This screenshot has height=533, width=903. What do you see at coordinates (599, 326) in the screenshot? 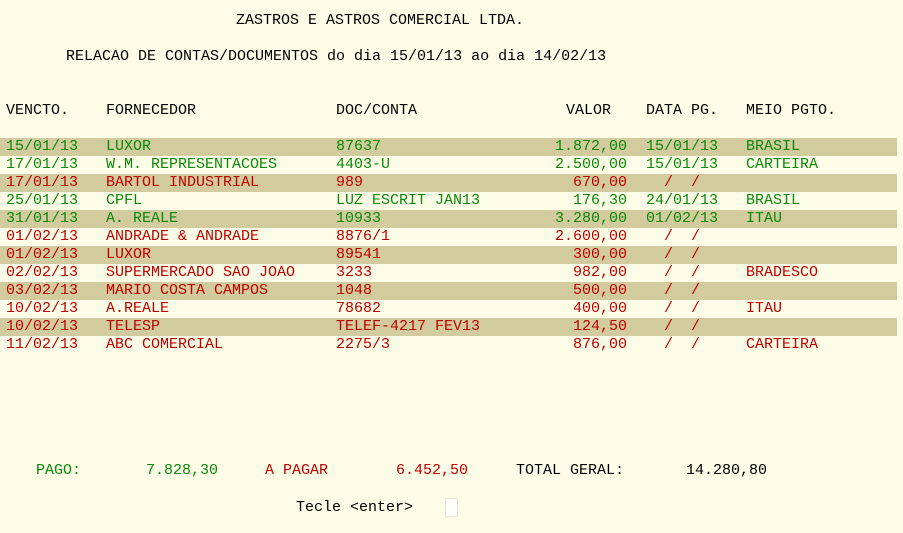
I see `cell-valor: 124,50` at bounding box center [599, 326].